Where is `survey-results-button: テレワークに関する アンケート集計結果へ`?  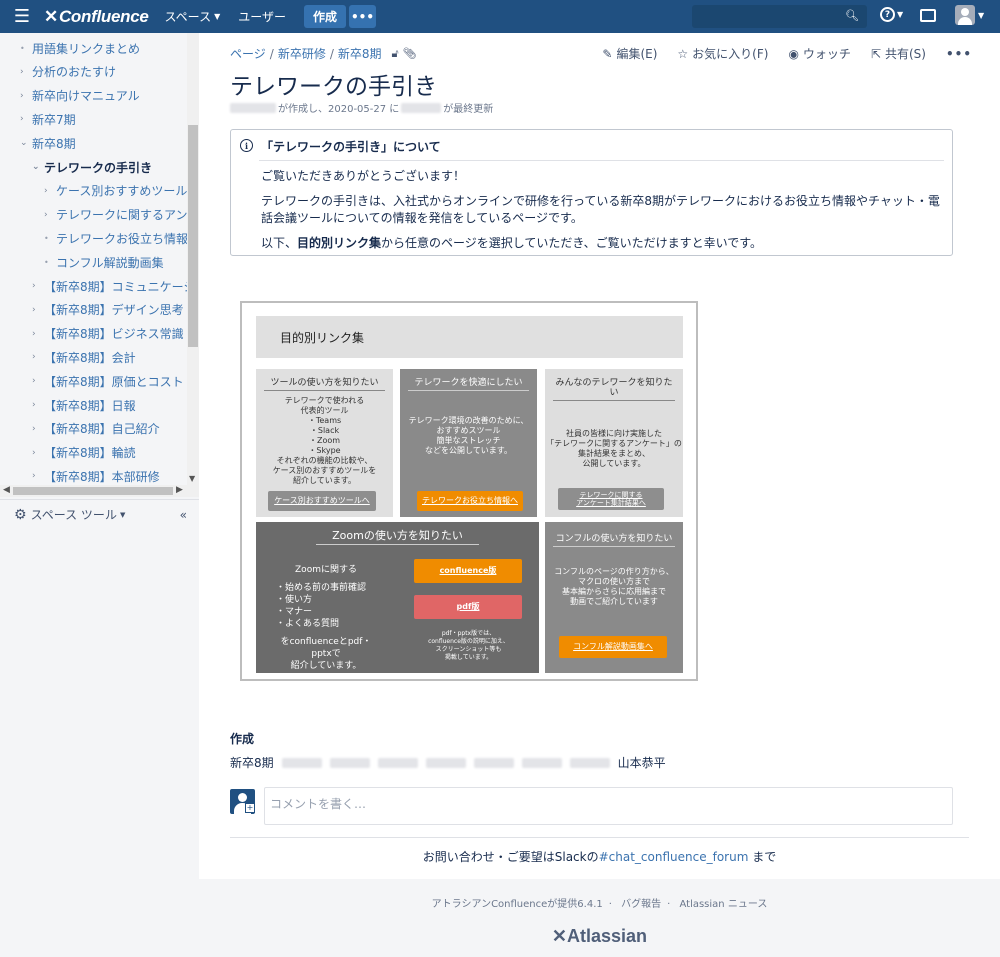
survey-results-button: テレワークに関する アンケート集計結果へ is located at coordinates (611, 499).